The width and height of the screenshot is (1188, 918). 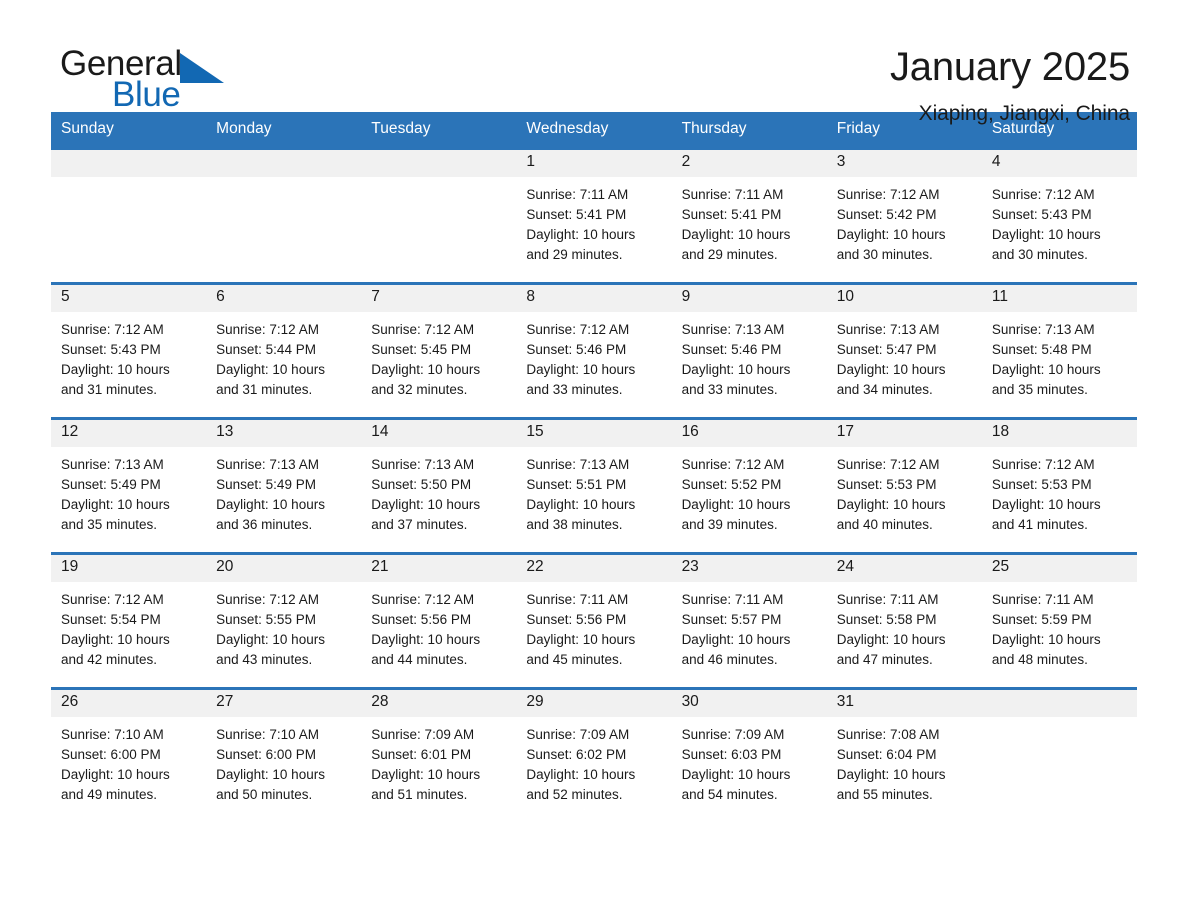 What do you see at coordinates (419, 389) in the screenshot?
I see `day-daylight-line2-text: and 32 minutes.` at bounding box center [419, 389].